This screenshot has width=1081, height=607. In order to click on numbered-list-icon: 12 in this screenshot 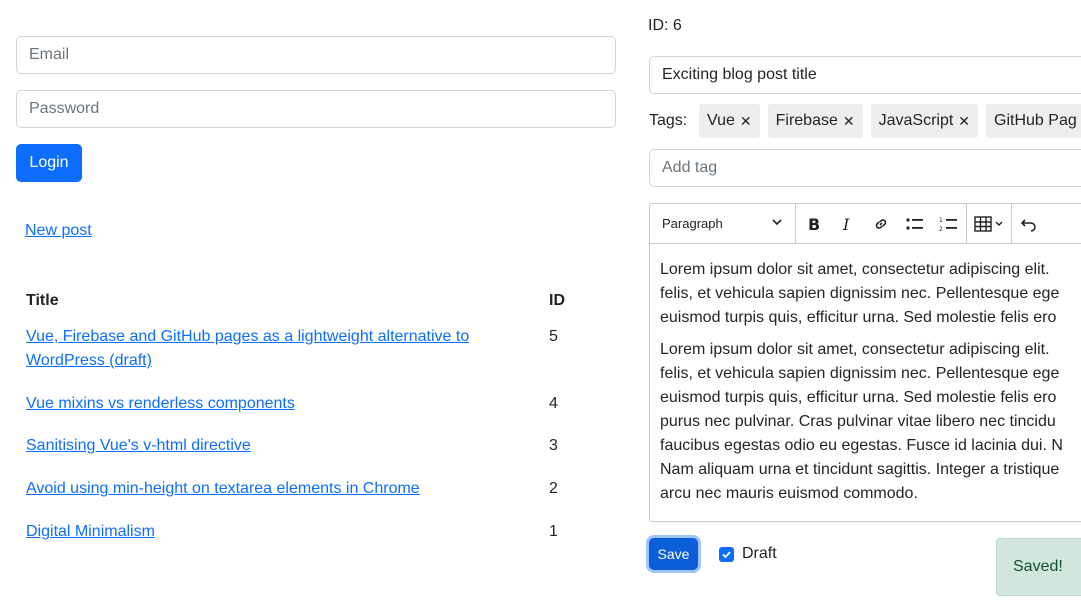, I will do `click(949, 224)`.